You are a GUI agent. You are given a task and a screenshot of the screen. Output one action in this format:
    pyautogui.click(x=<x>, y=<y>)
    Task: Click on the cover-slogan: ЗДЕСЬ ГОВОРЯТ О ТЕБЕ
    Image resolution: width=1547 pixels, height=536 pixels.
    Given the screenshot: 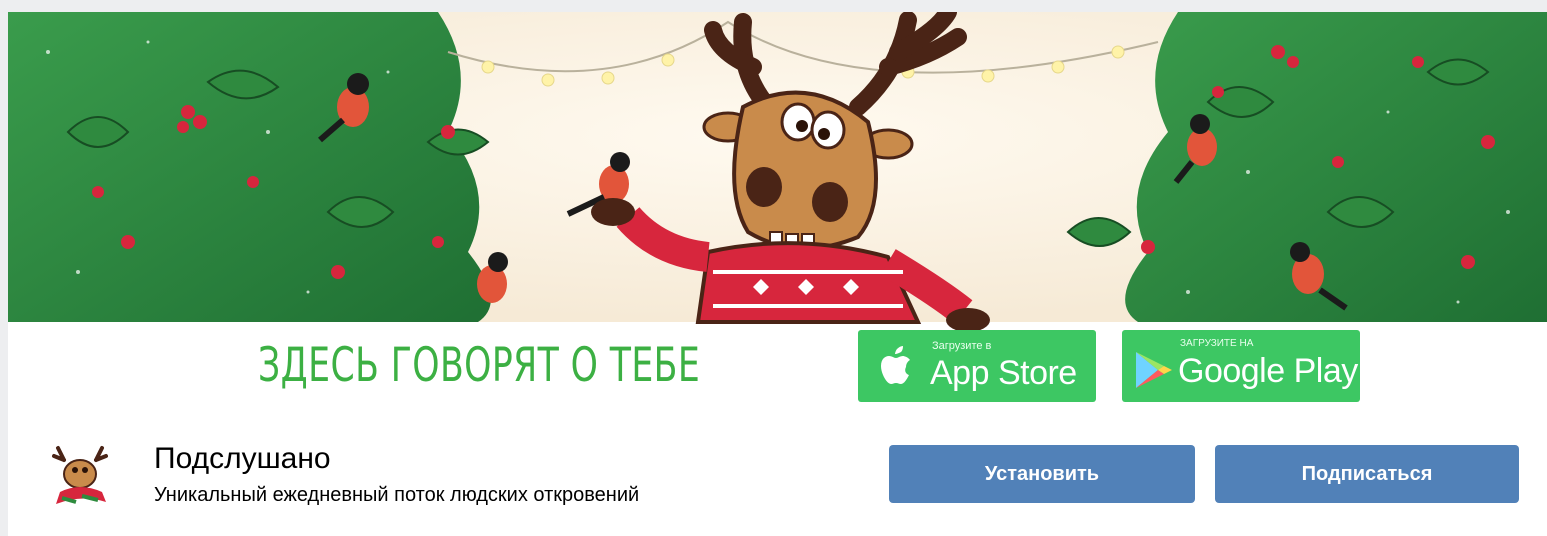 What is the action you would take?
    pyautogui.click(x=479, y=365)
    